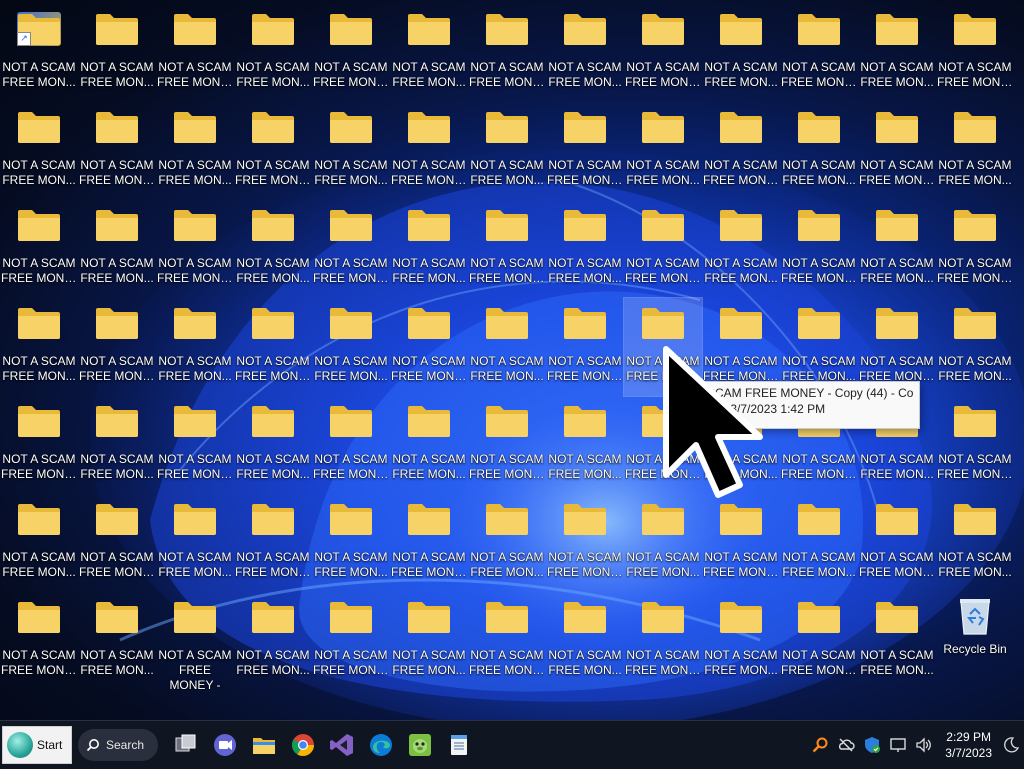  Describe the element at coordinates (342, 745) in the screenshot. I see `visual-studio-button` at that location.